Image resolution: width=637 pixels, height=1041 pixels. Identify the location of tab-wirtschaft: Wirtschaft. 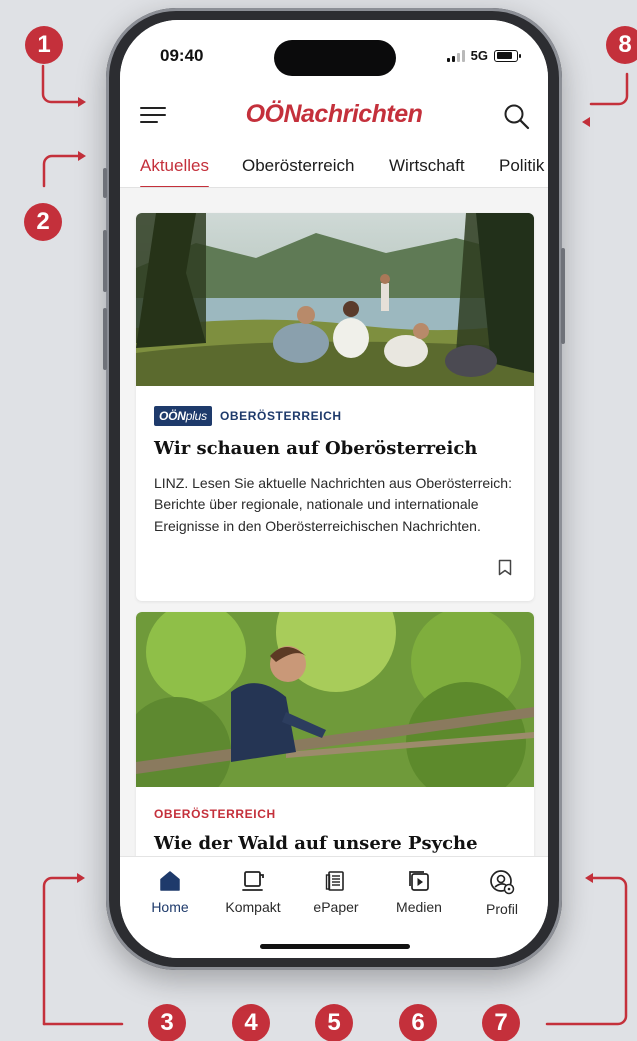
(427, 166).